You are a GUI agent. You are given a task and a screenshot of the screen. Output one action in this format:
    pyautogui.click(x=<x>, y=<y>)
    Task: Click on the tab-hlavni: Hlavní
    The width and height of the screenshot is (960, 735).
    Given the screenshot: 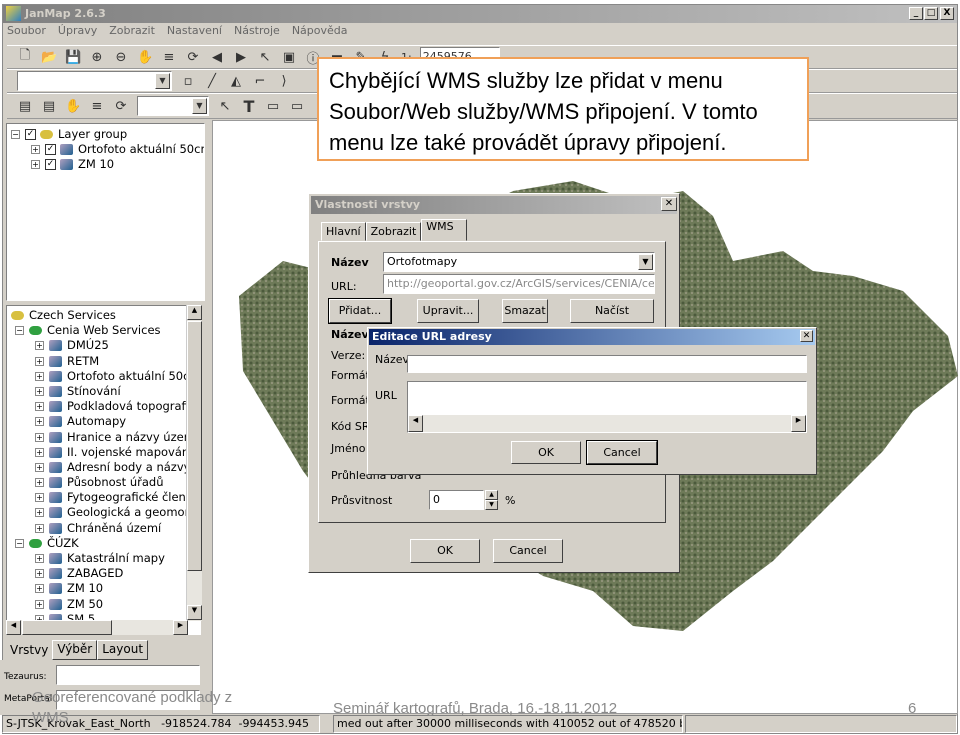 What is the action you would take?
    pyautogui.click(x=343, y=231)
    